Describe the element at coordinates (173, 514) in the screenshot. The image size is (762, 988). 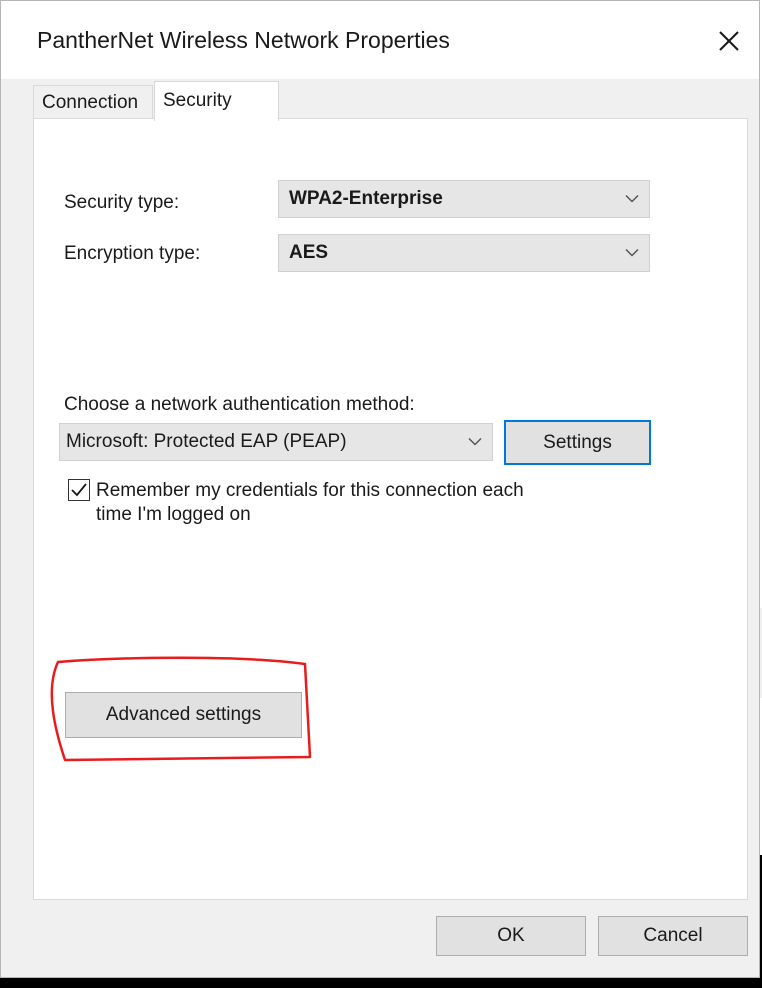
I see `remember-credentials-line2: time I'm logged on` at that location.